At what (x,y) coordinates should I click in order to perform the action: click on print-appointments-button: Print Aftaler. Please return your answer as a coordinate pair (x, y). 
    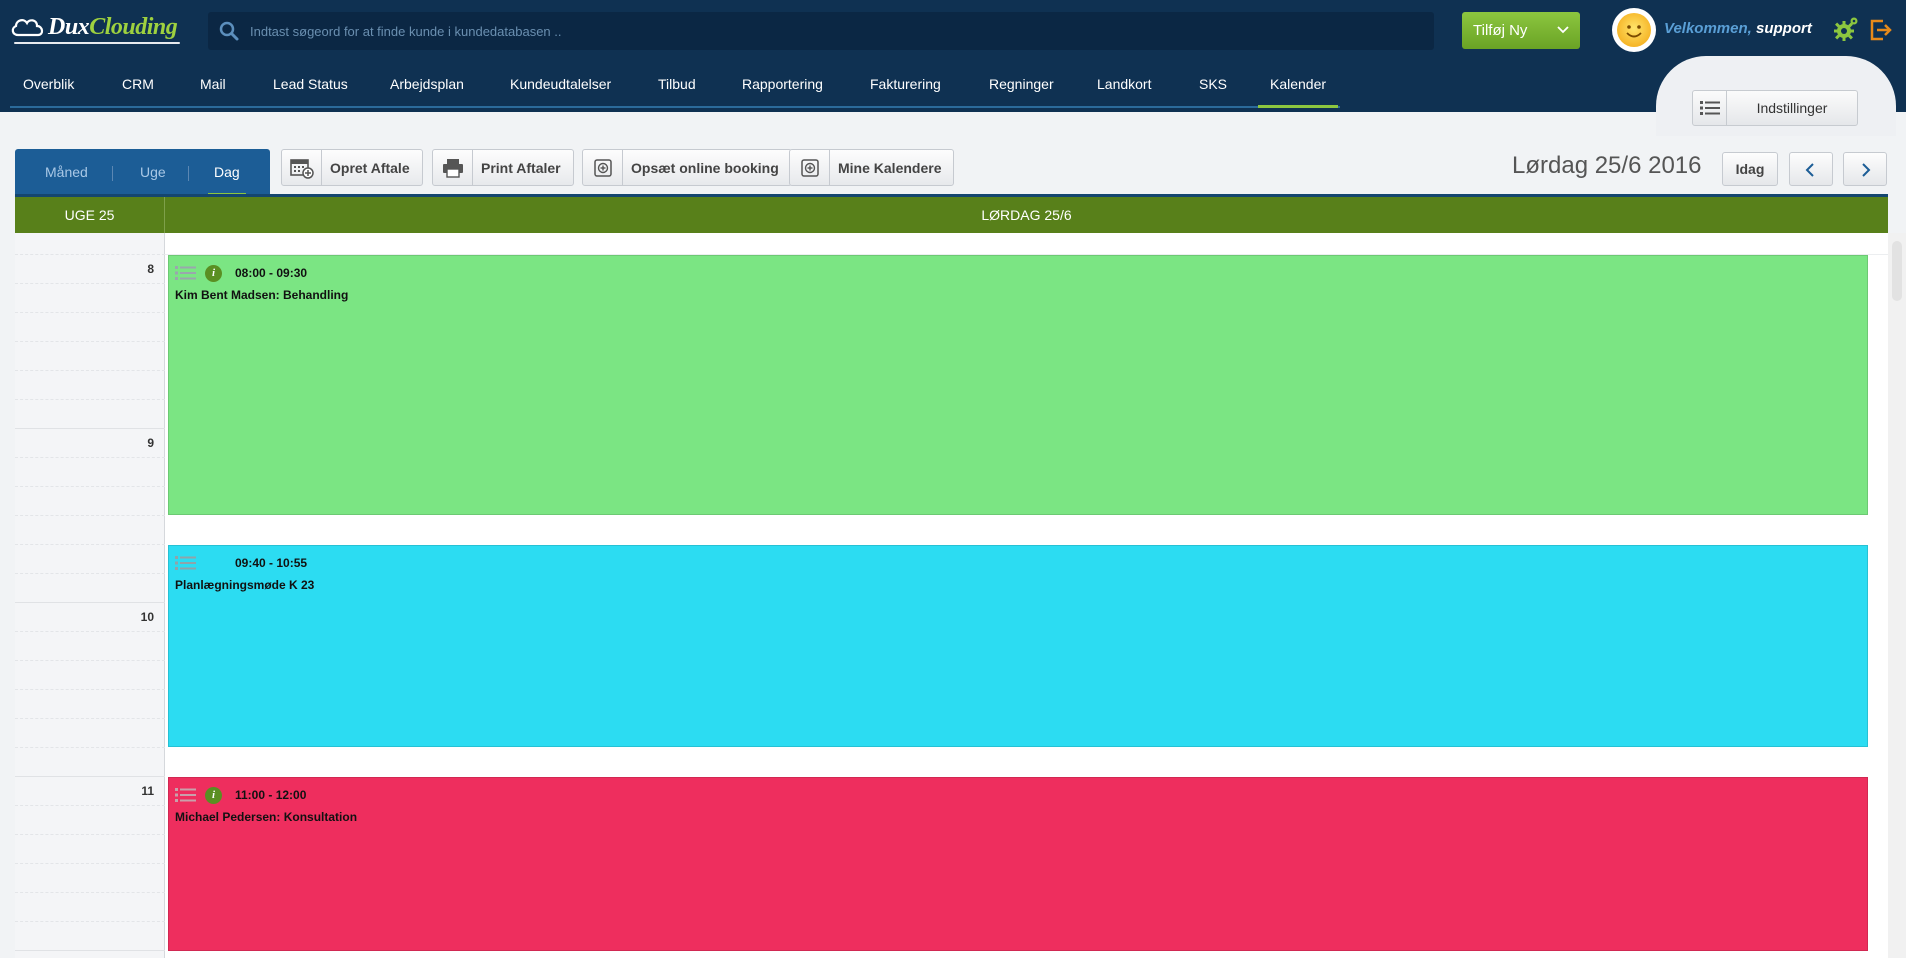
    Looking at the image, I should click on (503, 167).